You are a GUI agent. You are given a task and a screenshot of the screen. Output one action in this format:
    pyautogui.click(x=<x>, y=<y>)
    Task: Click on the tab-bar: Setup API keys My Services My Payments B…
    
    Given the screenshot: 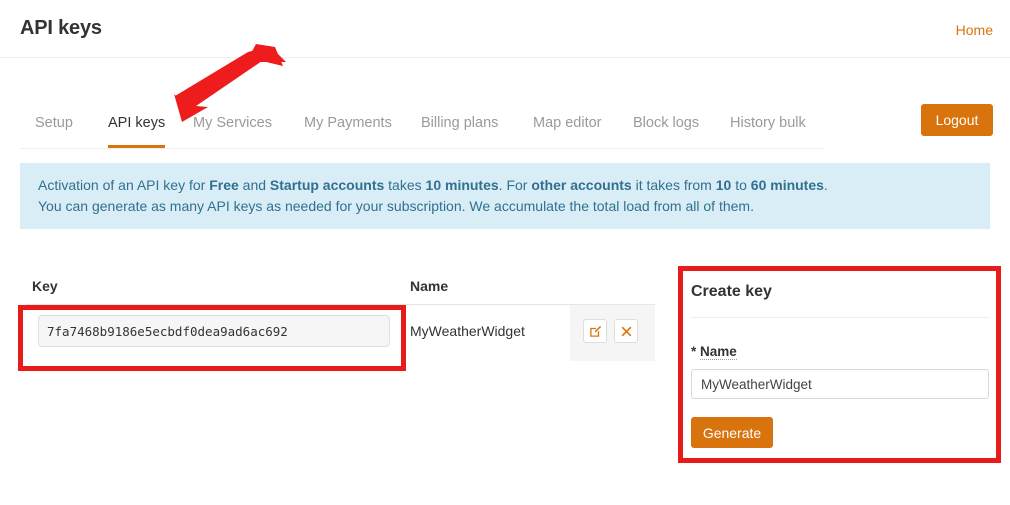 What is the action you would take?
    pyautogui.click(x=422, y=126)
    